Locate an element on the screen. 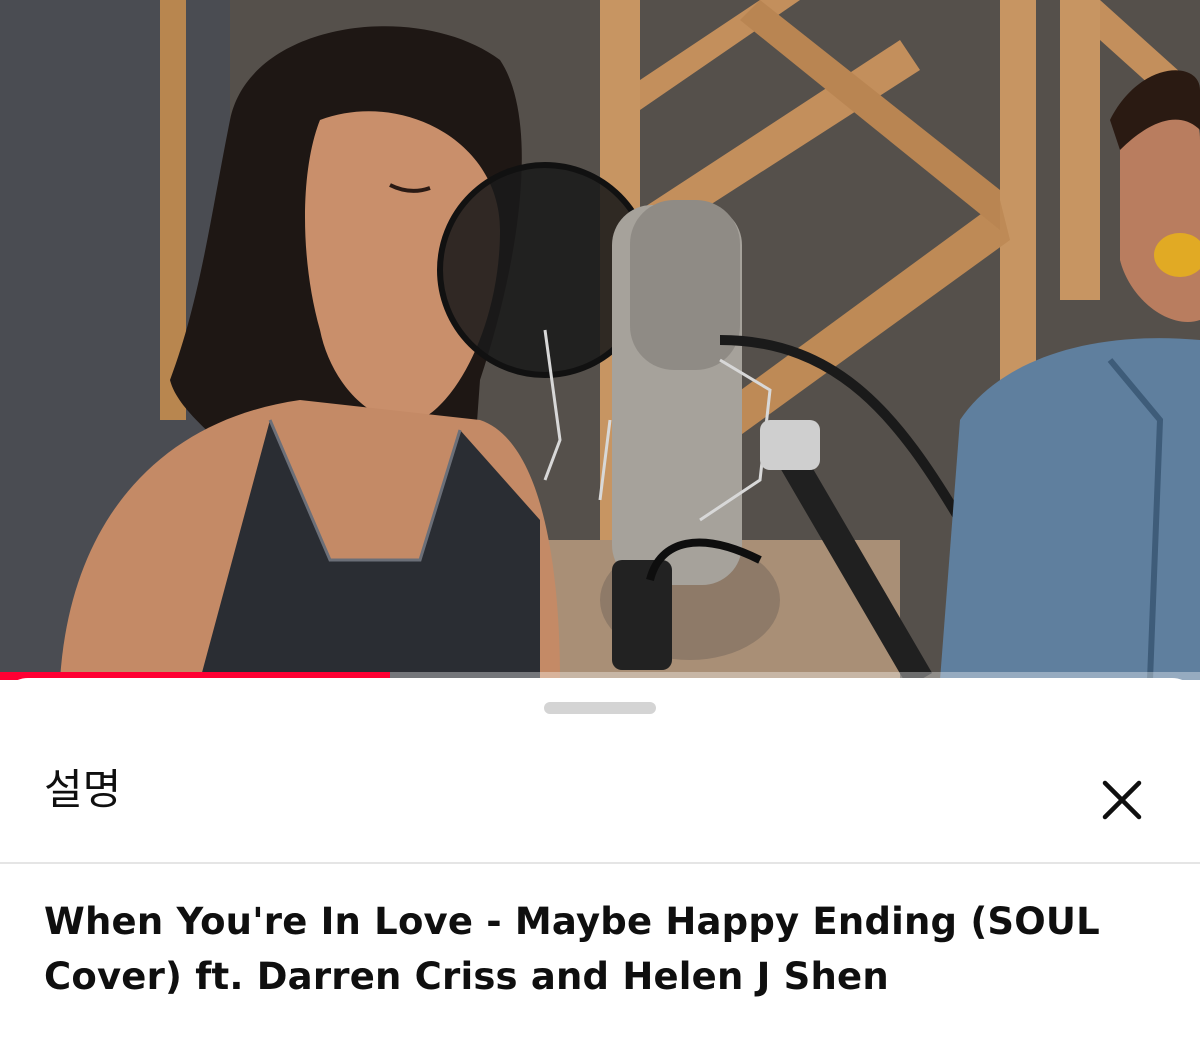  close-icon is located at coordinates (1122, 800).